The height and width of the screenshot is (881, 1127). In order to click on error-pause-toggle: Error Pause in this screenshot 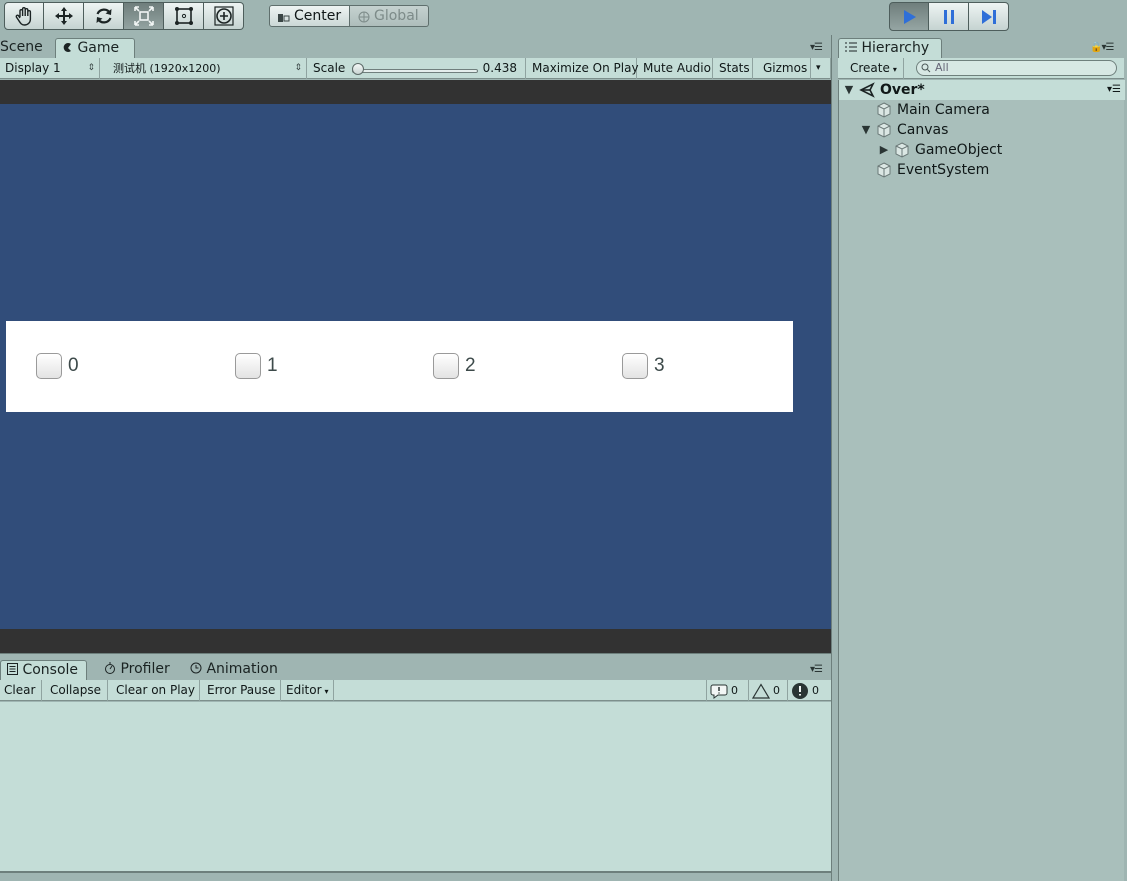, I will do `click(242, 690)`.